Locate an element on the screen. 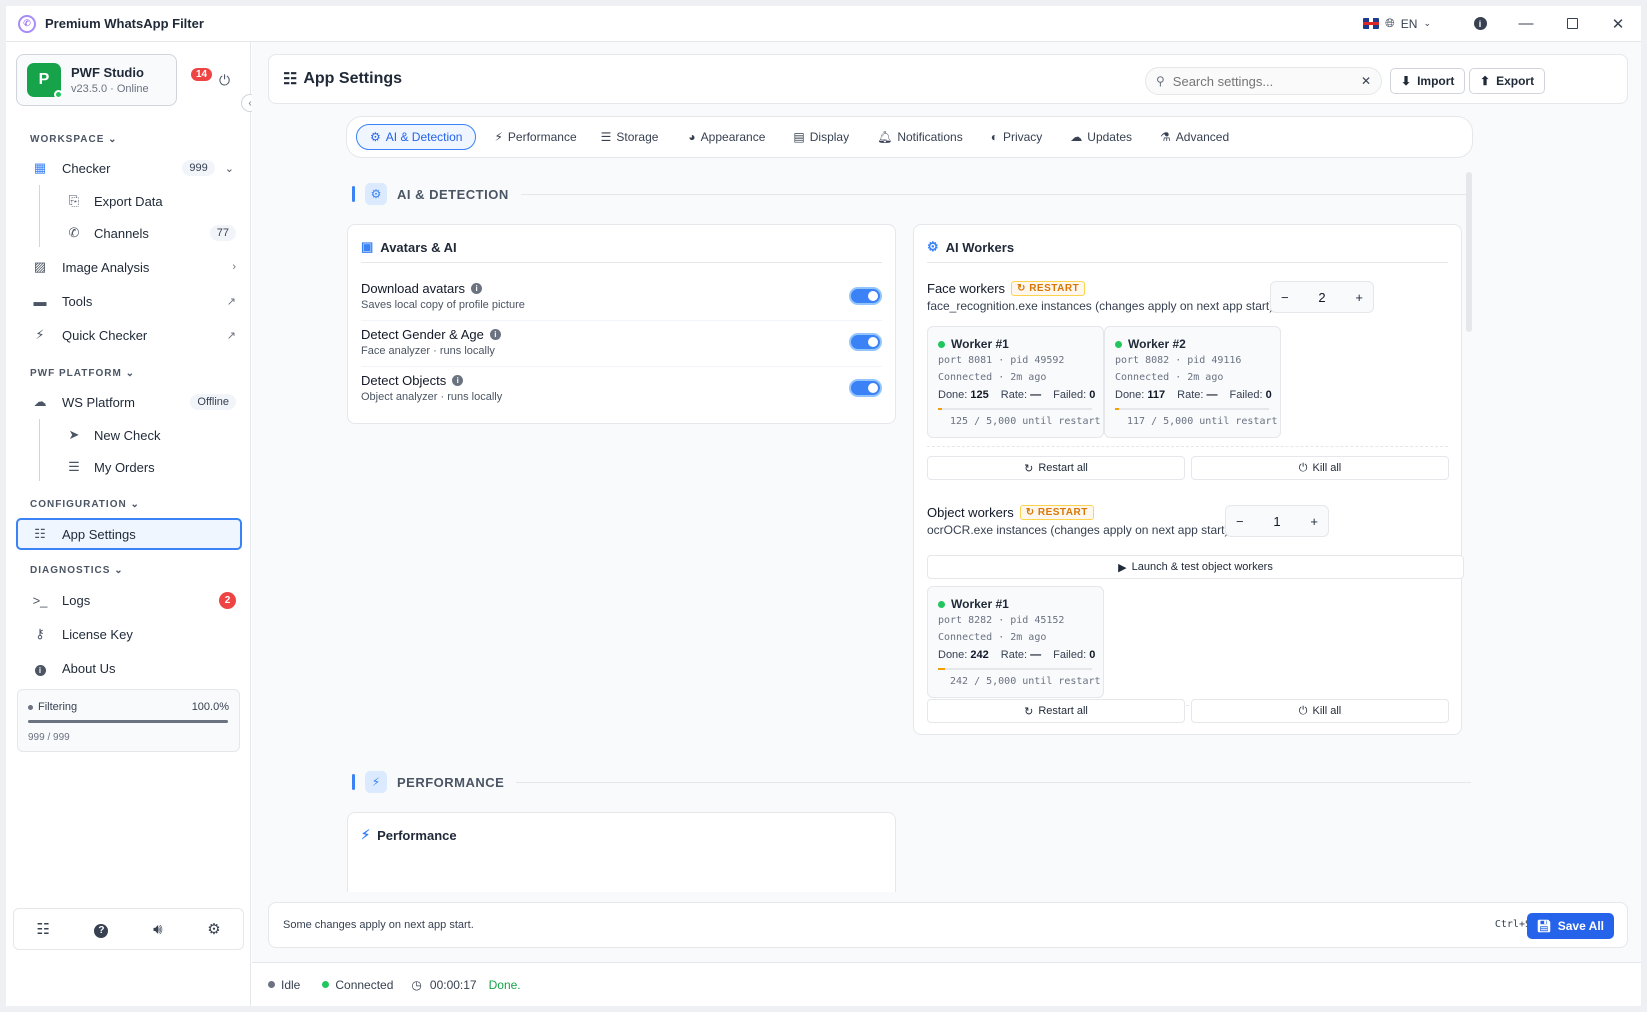 The width and height of the screenshot is (1647, 1012). grid-icon: ▦ is located at coordinates (40, 167).